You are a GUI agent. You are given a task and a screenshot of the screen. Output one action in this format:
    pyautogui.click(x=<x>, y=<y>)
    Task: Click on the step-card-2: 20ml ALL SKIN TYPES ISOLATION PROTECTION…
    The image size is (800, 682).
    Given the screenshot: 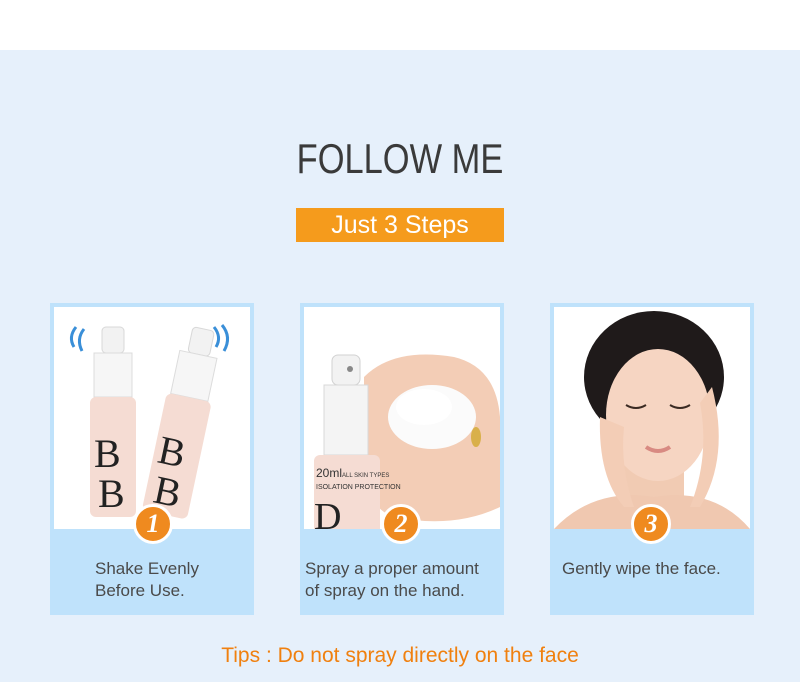 What is the action you would take?
    pyautogui.click(x=402, y=459)
    